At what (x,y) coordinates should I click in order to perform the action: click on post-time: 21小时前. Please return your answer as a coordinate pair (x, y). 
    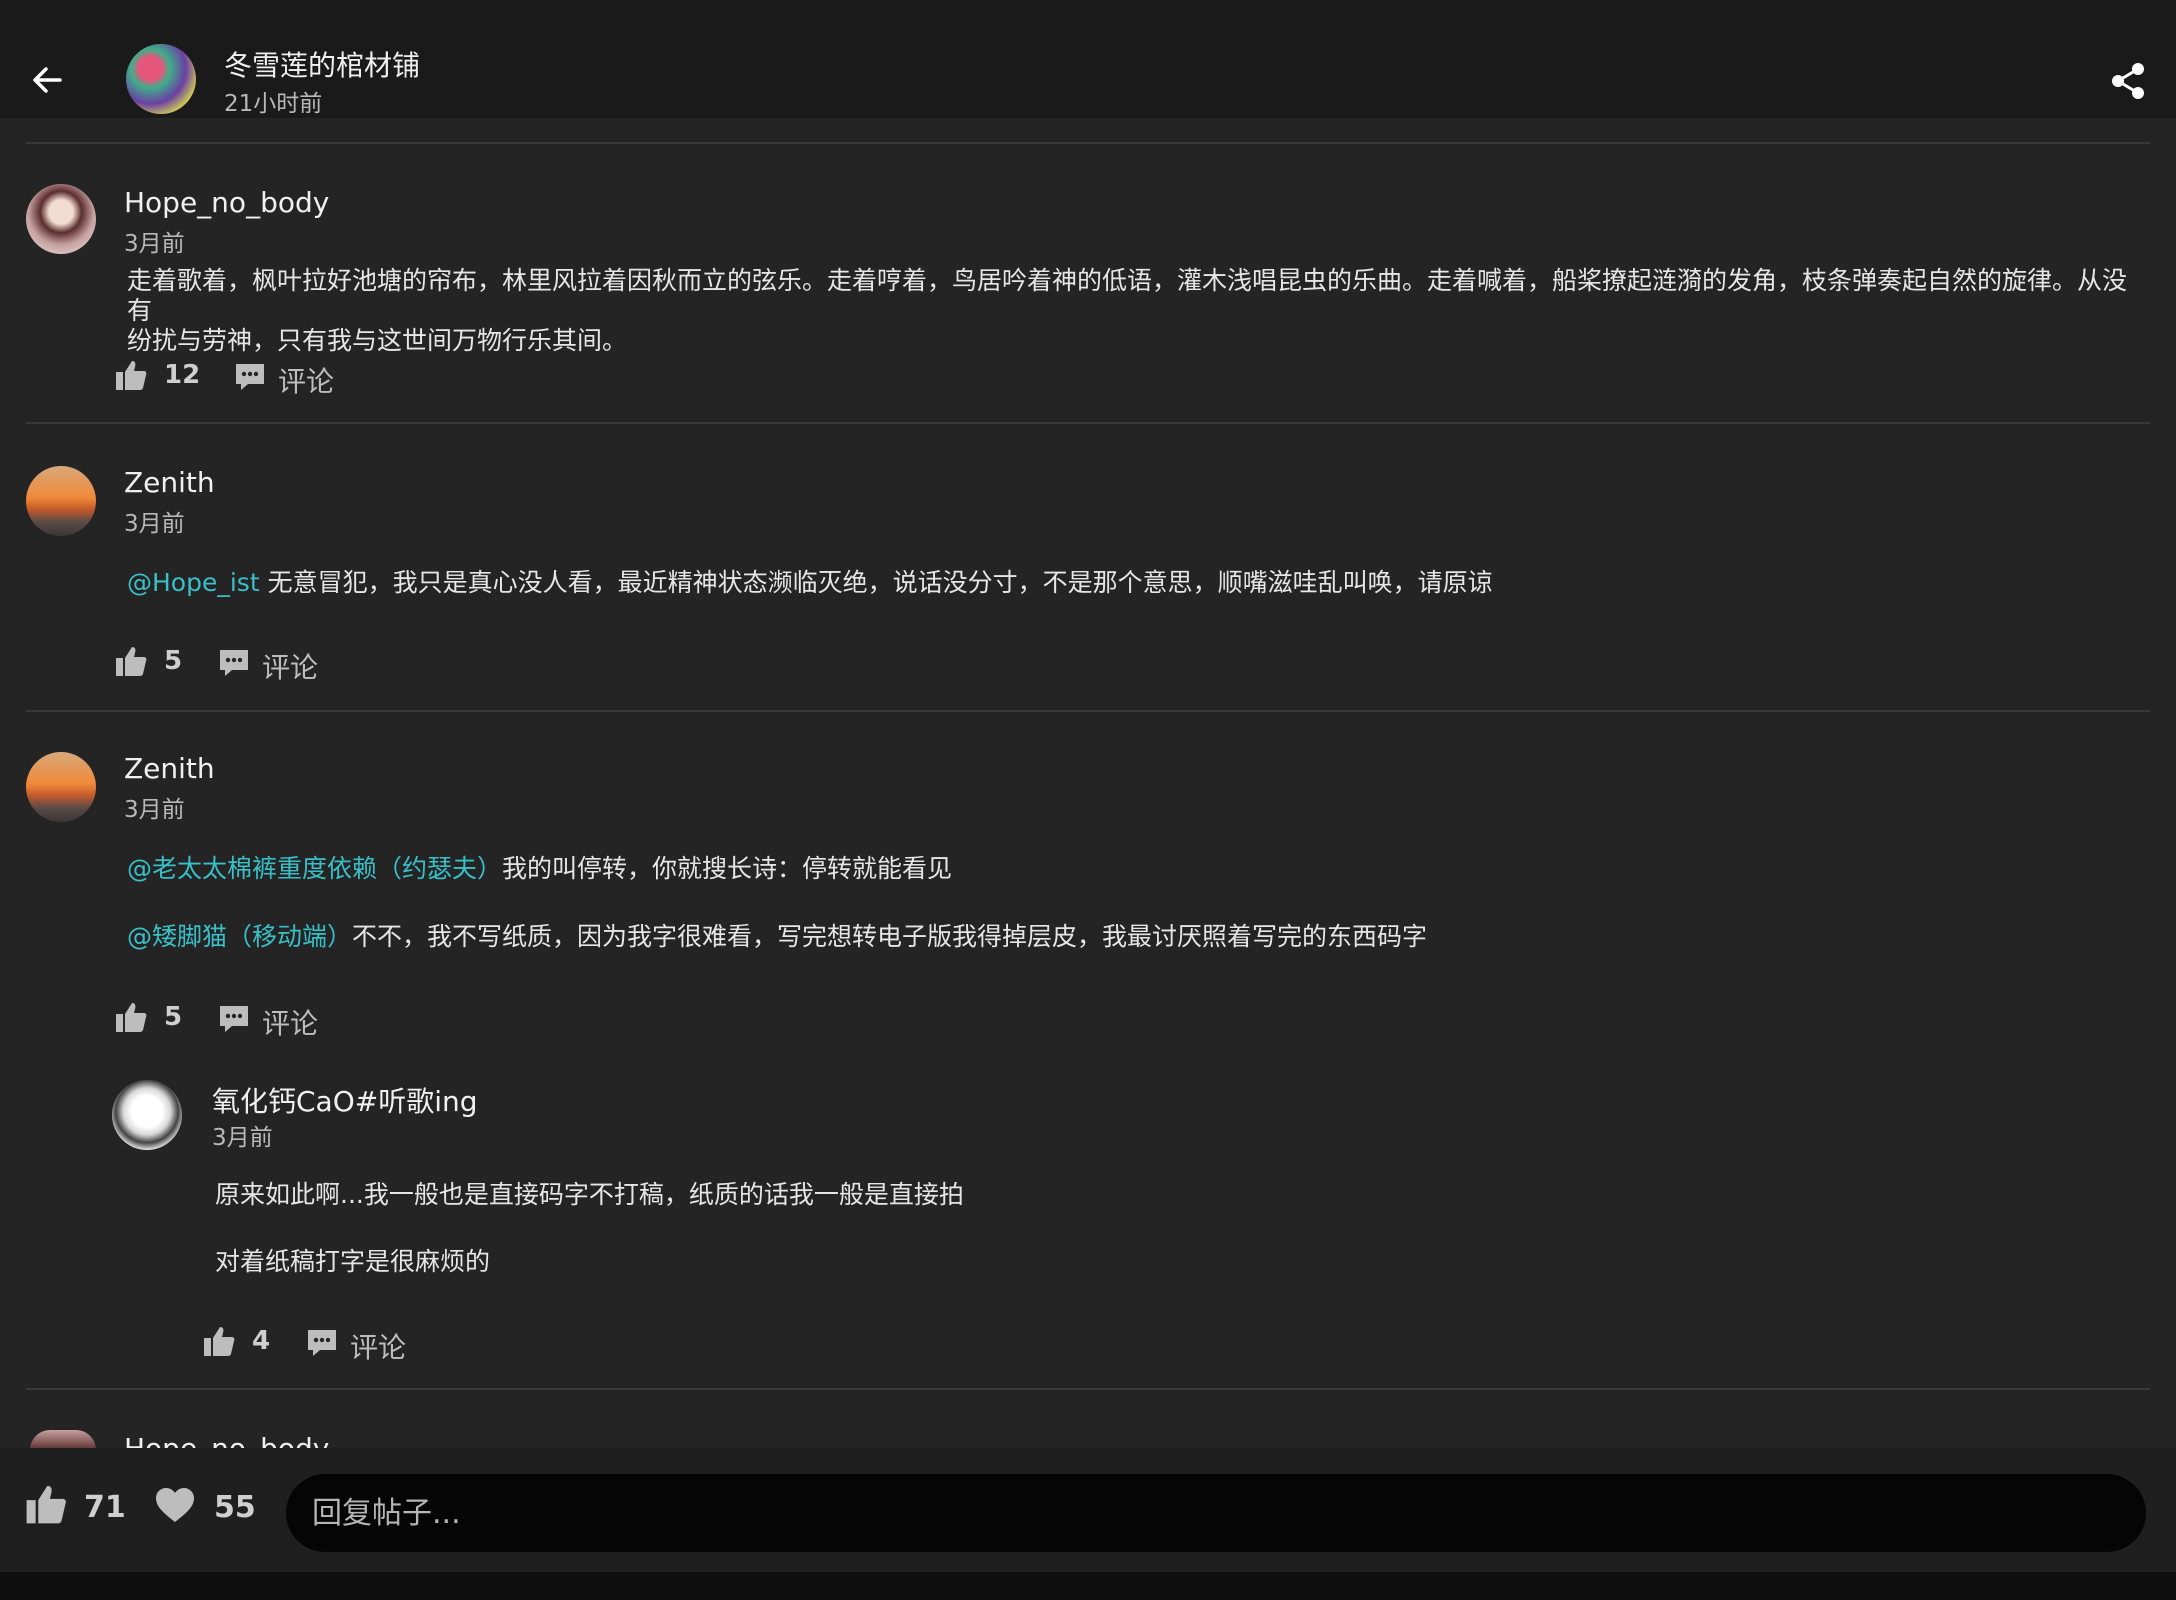
    Looking at the image, I should click on (273, 104).